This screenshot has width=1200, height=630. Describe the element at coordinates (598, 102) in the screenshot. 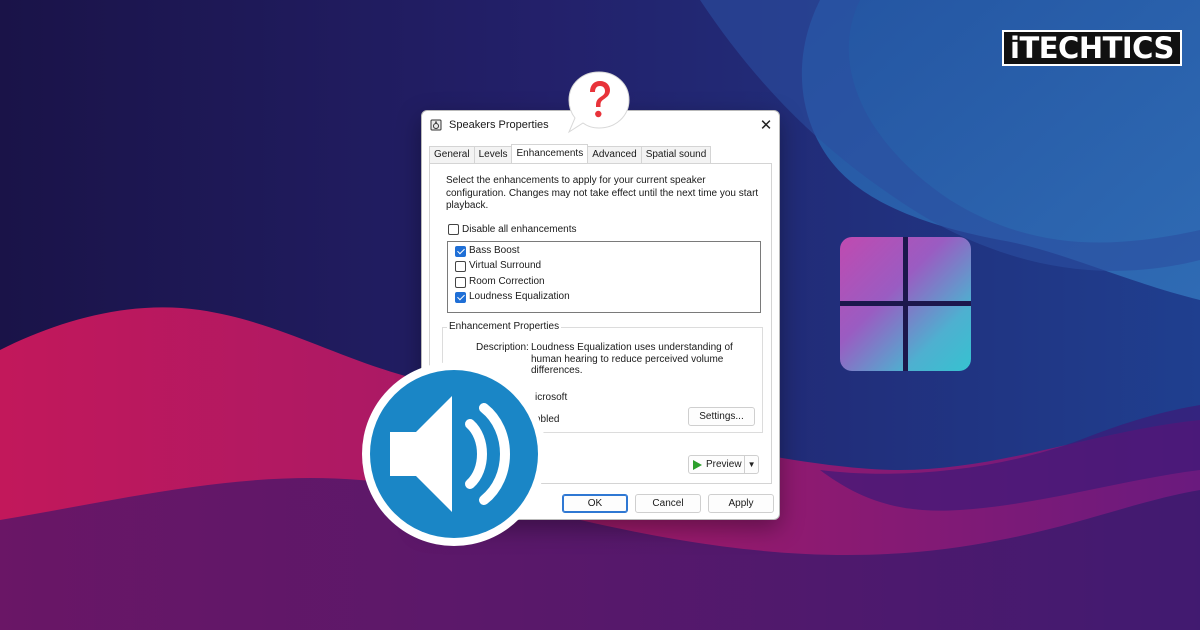

I see `question-mark-icon` at that location.